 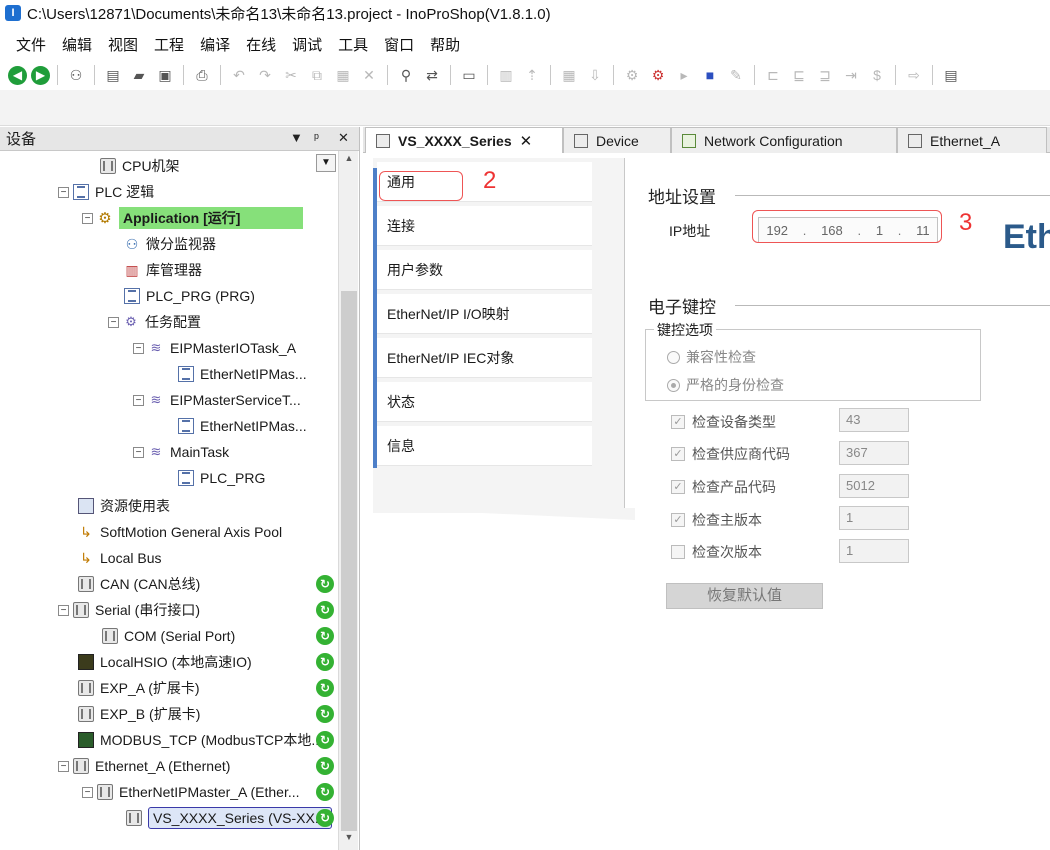 I want to click on check-minor-version: 检查次版本, so click(x=716, y=552).